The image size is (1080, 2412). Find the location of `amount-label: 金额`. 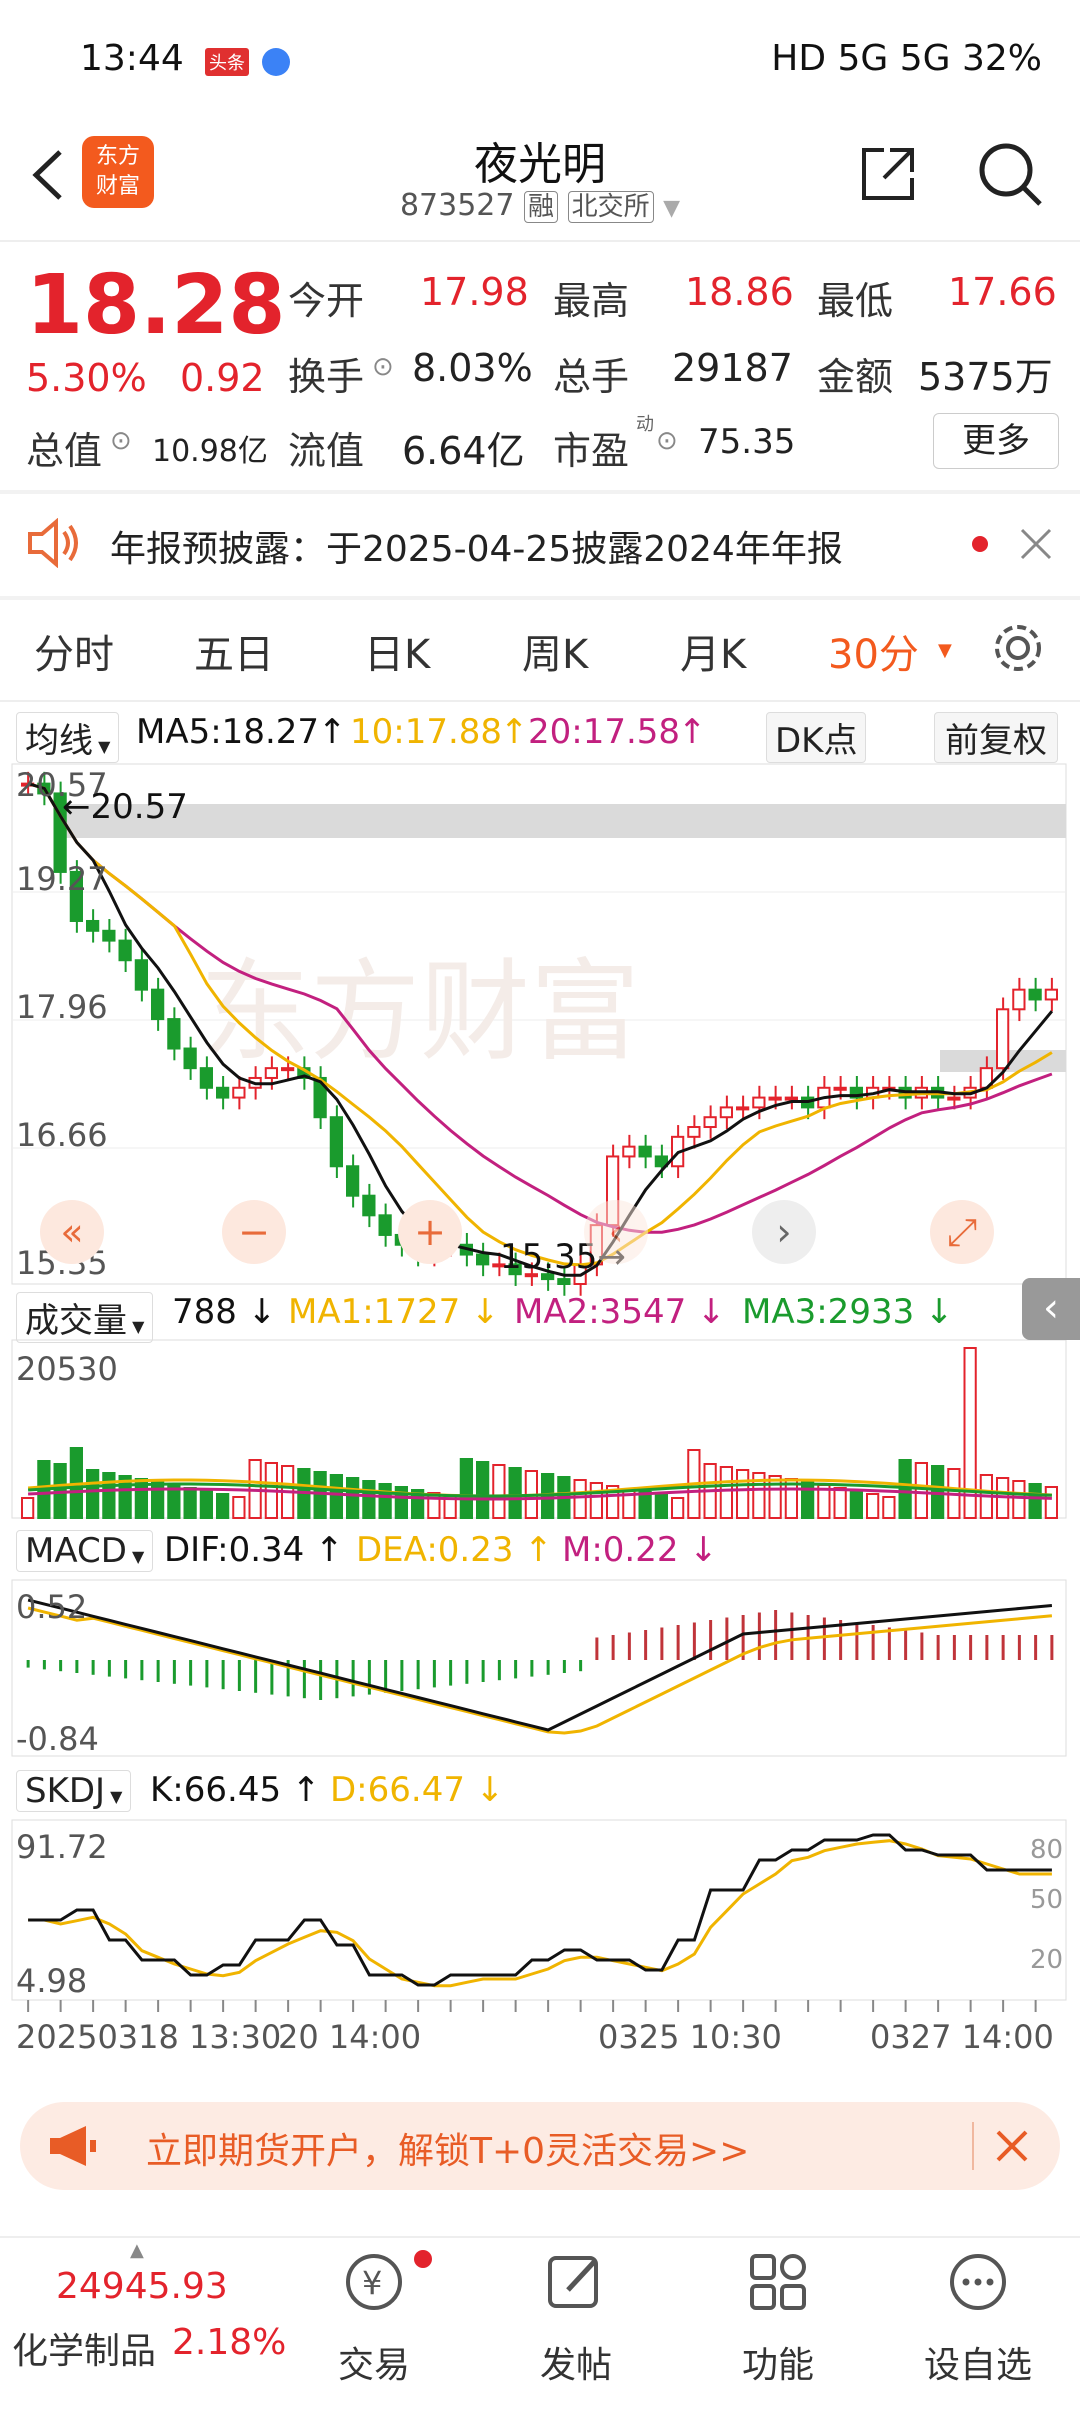

amount-label: 金额 is located at coordinates (855, 377).